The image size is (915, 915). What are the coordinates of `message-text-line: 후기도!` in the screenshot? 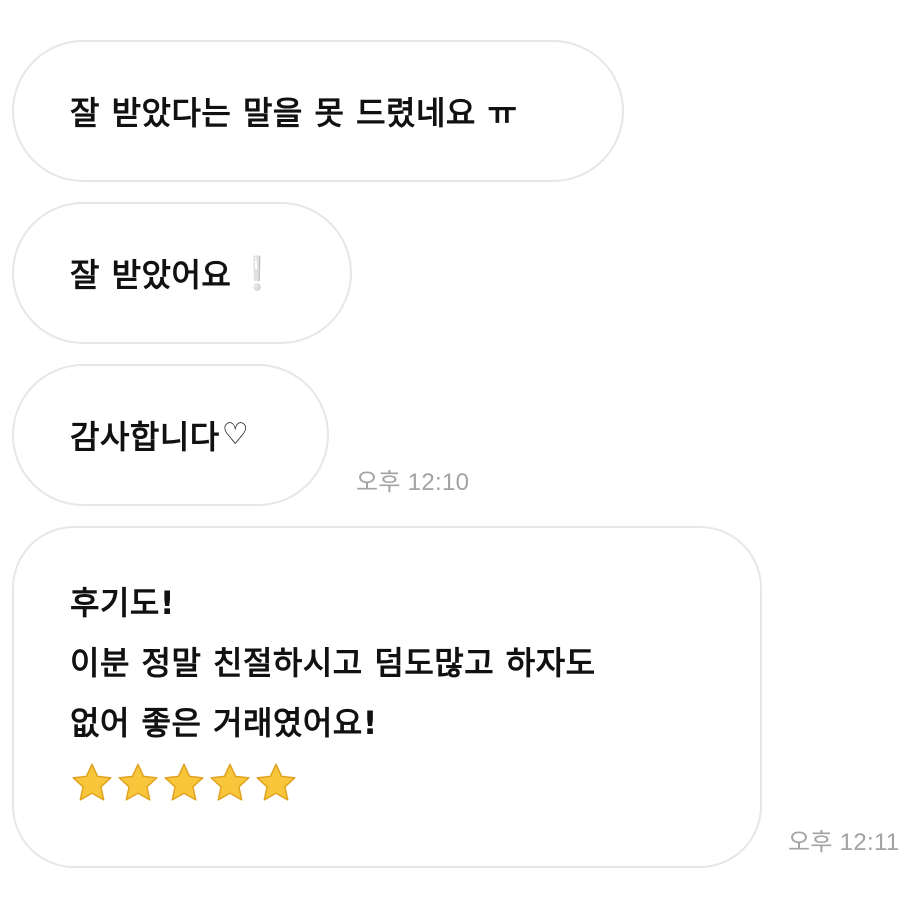 It's located at (122, 603).